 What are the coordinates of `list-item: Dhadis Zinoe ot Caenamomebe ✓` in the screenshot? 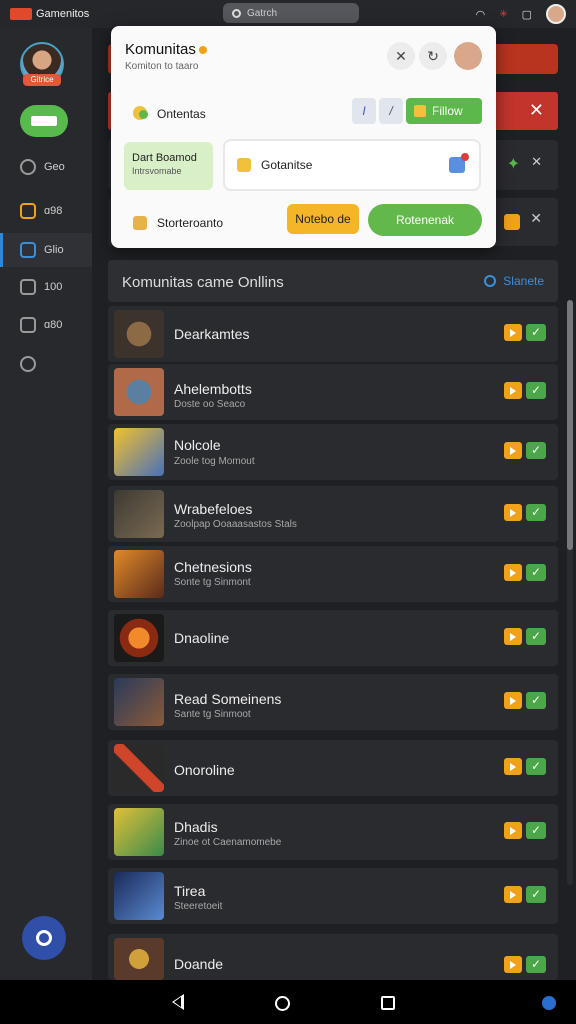 It's located at (333, 832).